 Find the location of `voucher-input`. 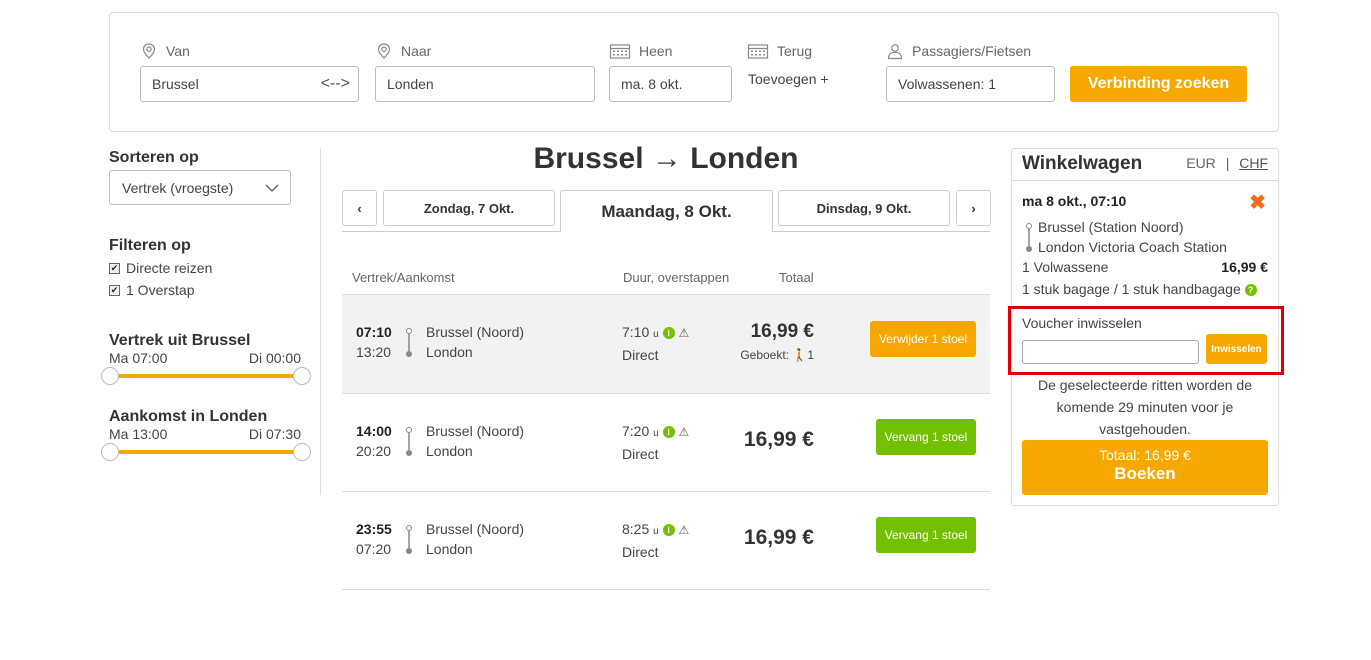

voucher-input is located at coordinates (1110, 352).